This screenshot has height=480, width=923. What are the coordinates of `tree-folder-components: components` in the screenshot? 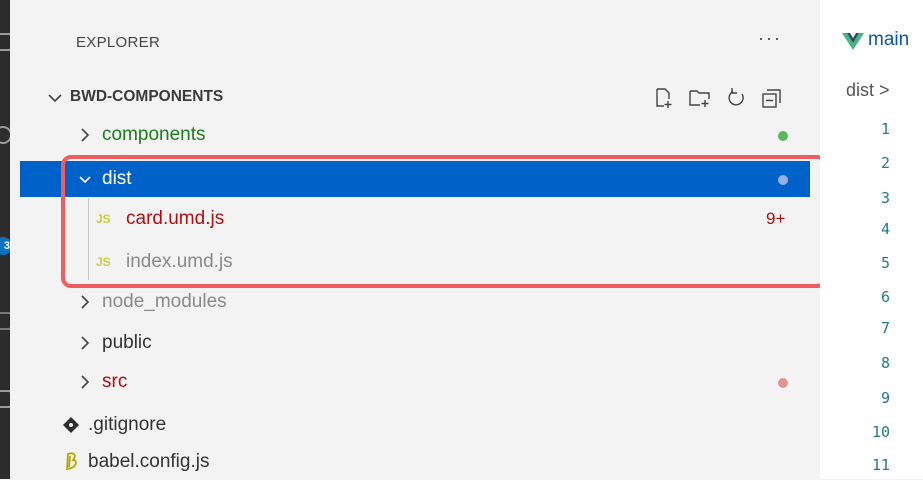 It's located at (415, 135).